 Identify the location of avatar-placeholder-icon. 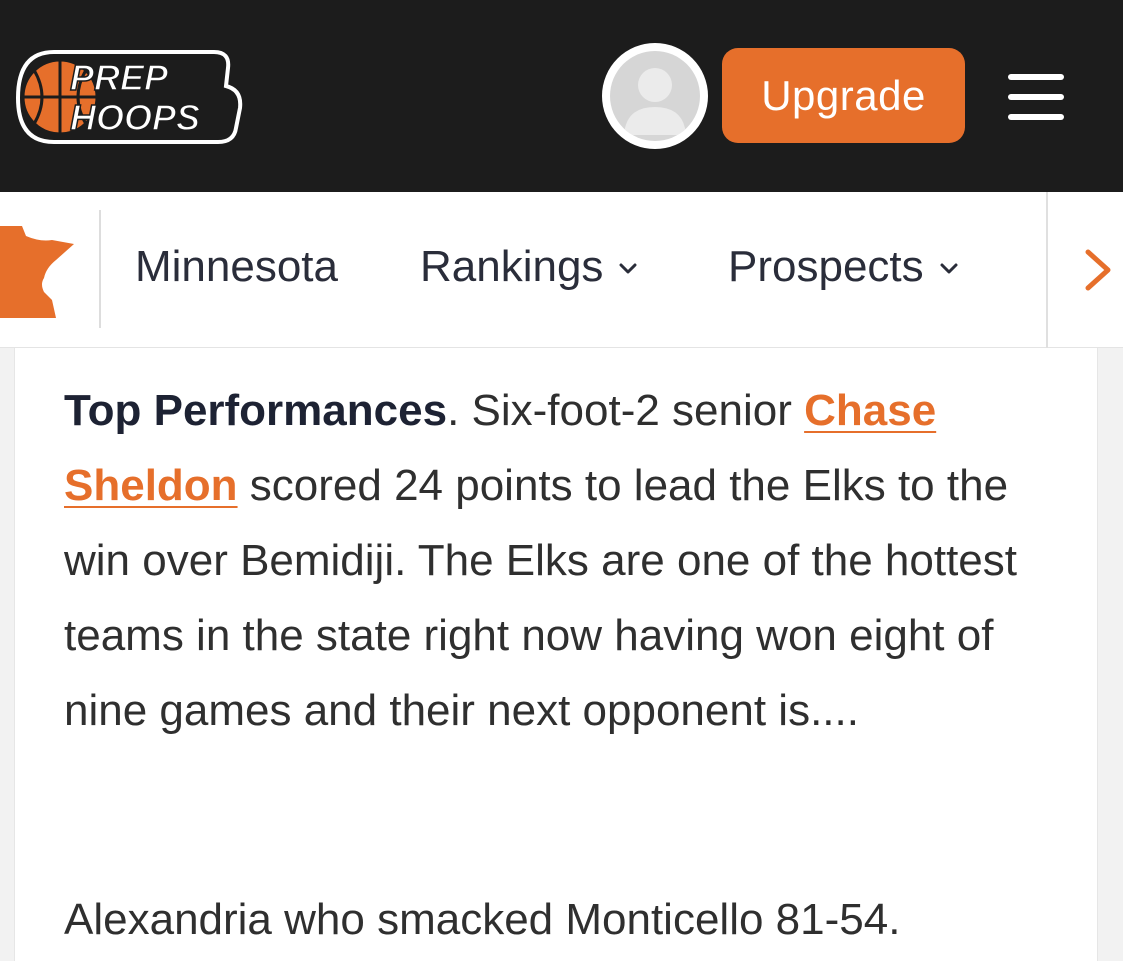
(655, 96).